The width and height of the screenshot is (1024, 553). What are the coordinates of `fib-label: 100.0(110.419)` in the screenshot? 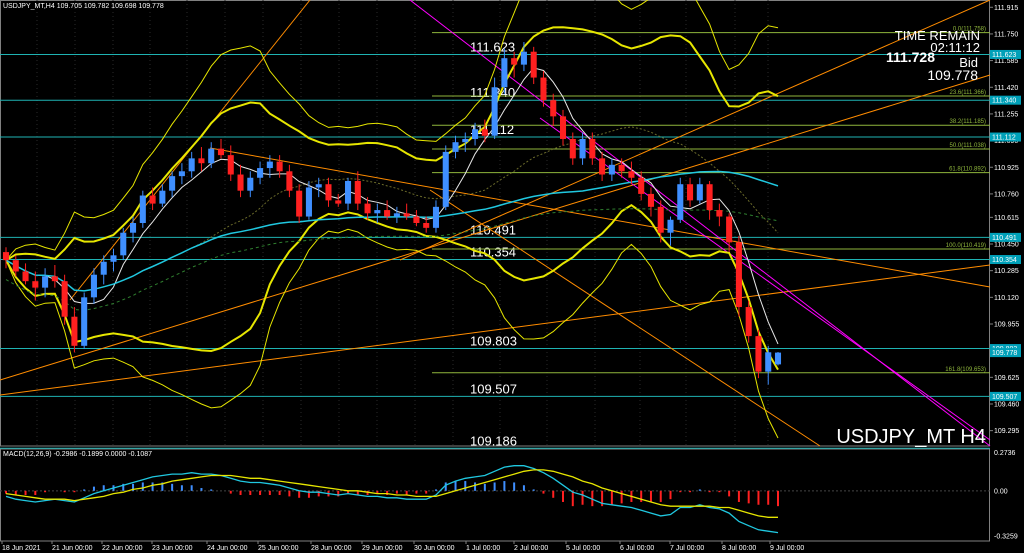 It's located at (966, 246).